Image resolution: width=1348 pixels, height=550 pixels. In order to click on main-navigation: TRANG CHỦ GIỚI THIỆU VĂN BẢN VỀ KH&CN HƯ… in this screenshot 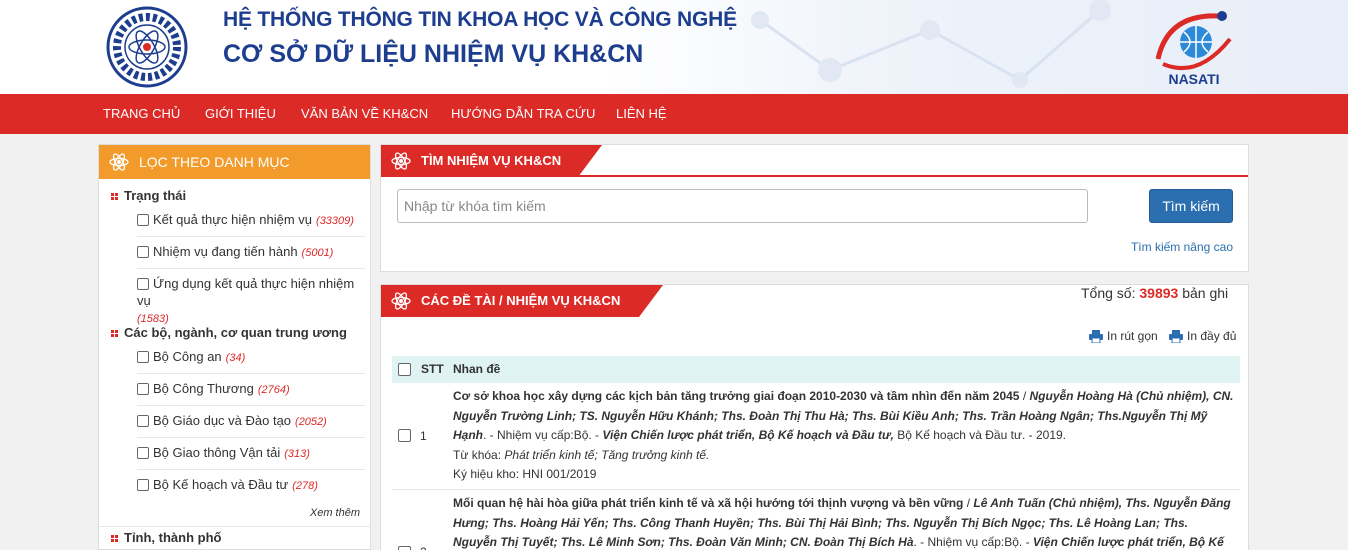, I will do `click(674, 114)`.